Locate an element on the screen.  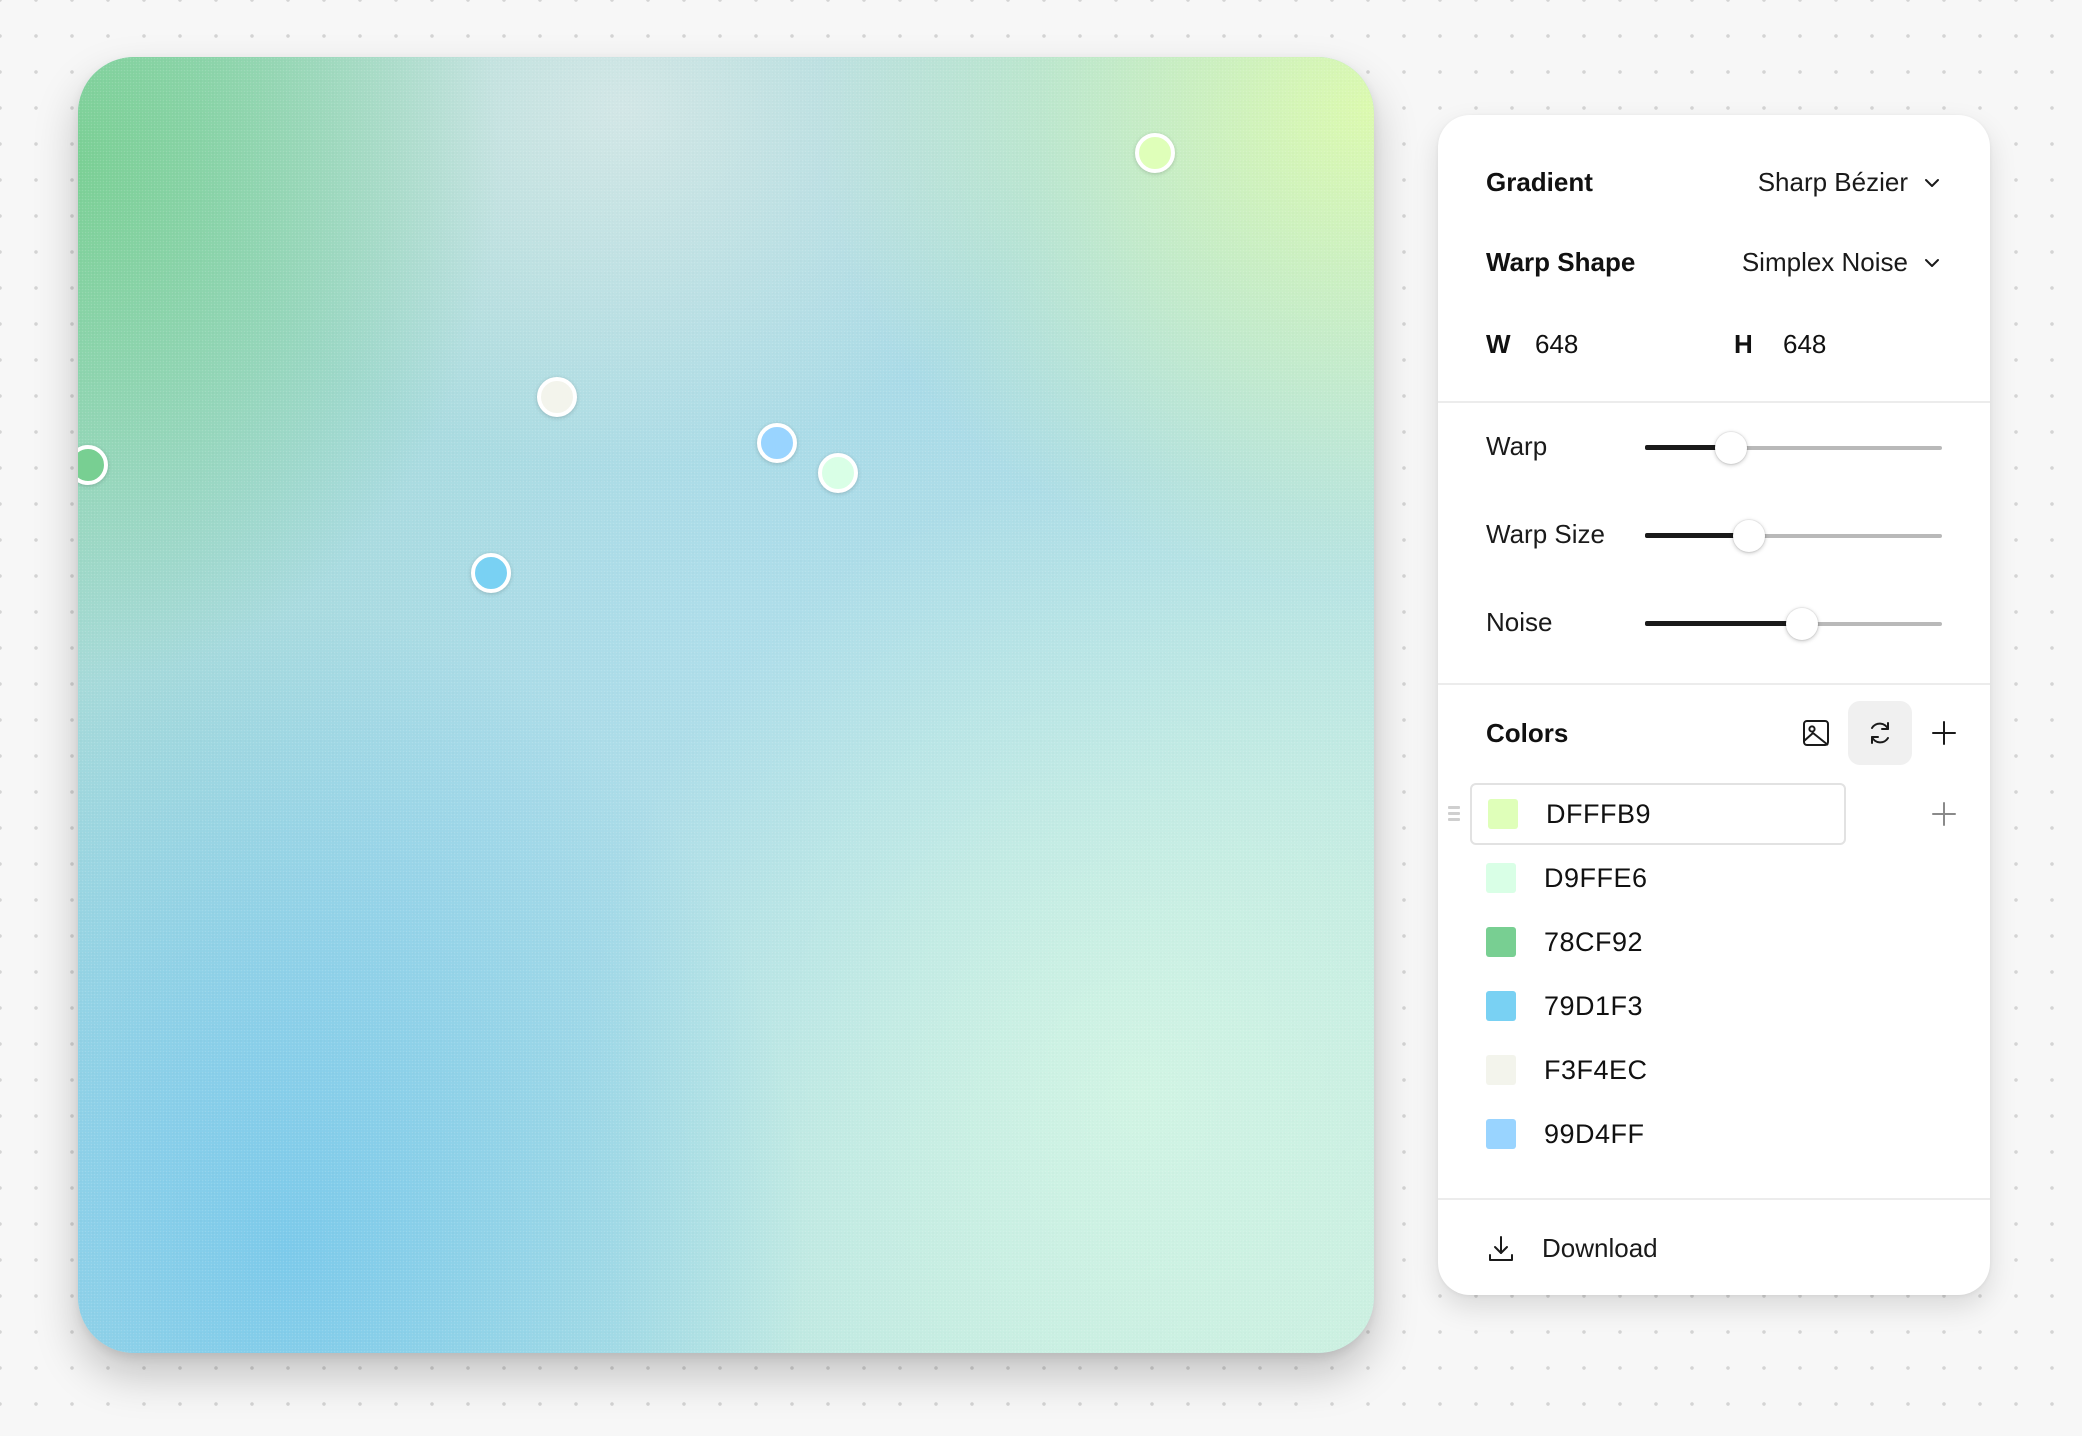
gradient-row: Gradient Sharp Bézier is located at coordinates (1714, 183).